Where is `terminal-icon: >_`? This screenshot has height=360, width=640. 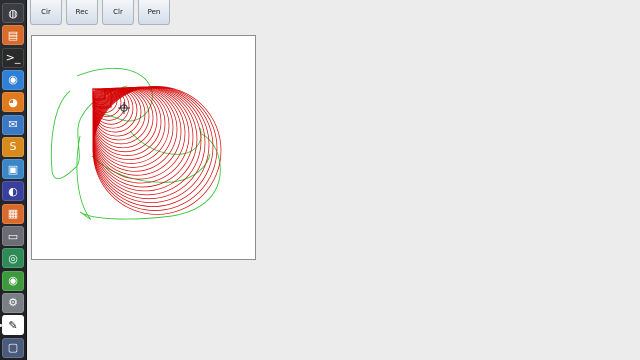
terminal-icon: >_ is located at coordinates (13, 57).